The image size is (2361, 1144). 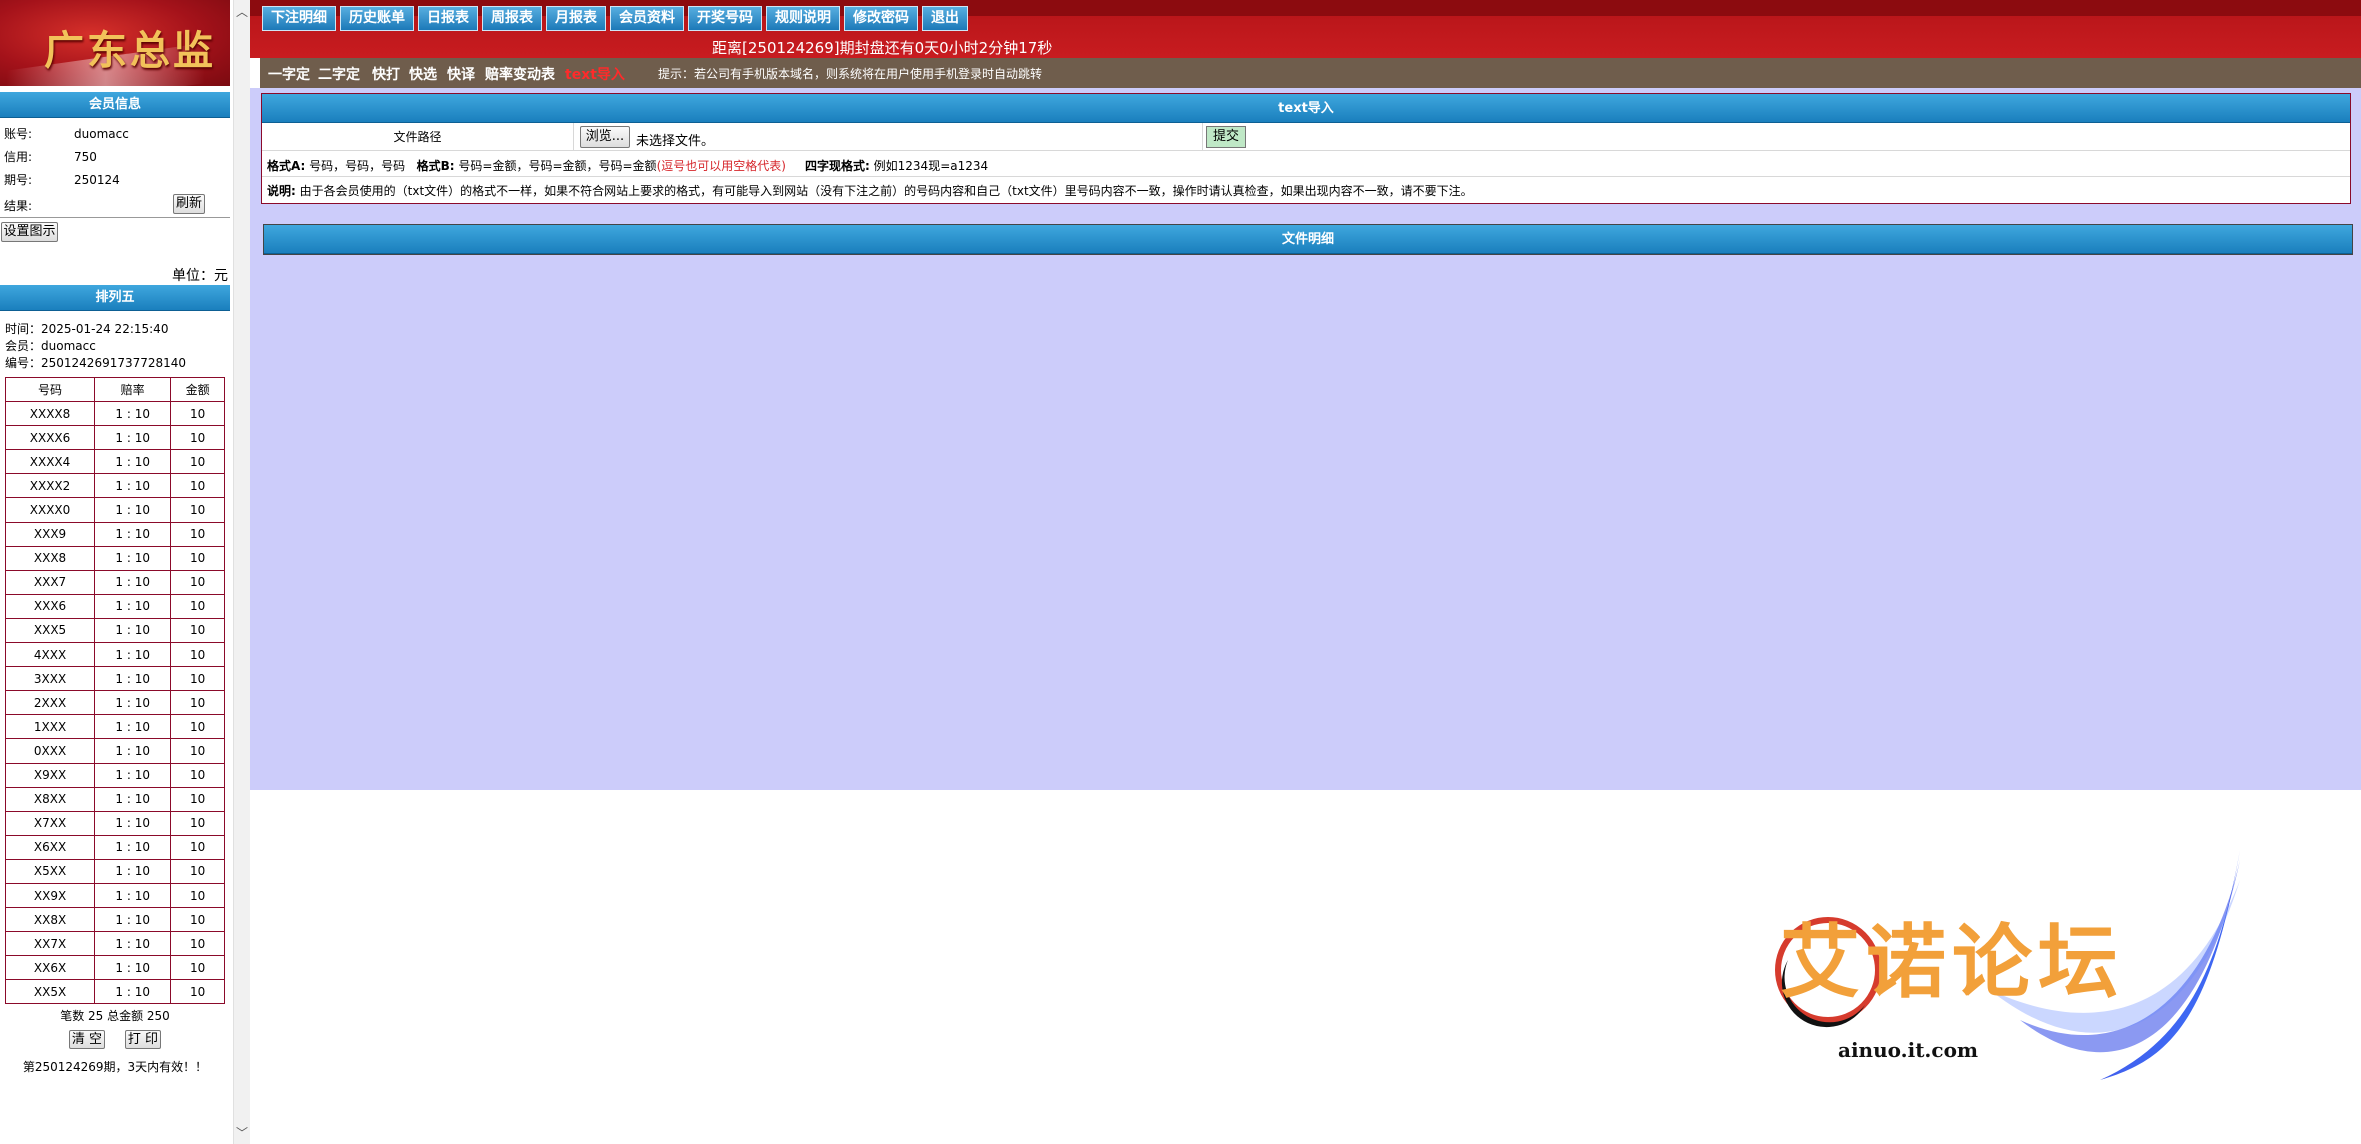 What do you see at coordinates (50, 346) in the screenshot?
I see `ticket-member: 会员：duomacc` at bounding box center [50, 346].